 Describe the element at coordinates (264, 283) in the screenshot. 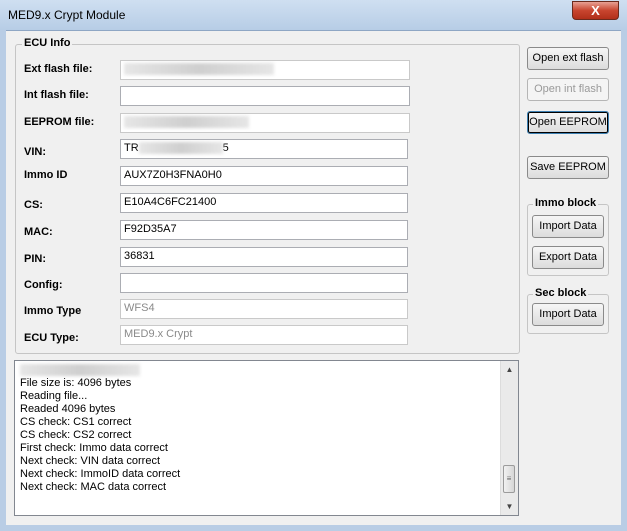

I see `config-field` at that location.